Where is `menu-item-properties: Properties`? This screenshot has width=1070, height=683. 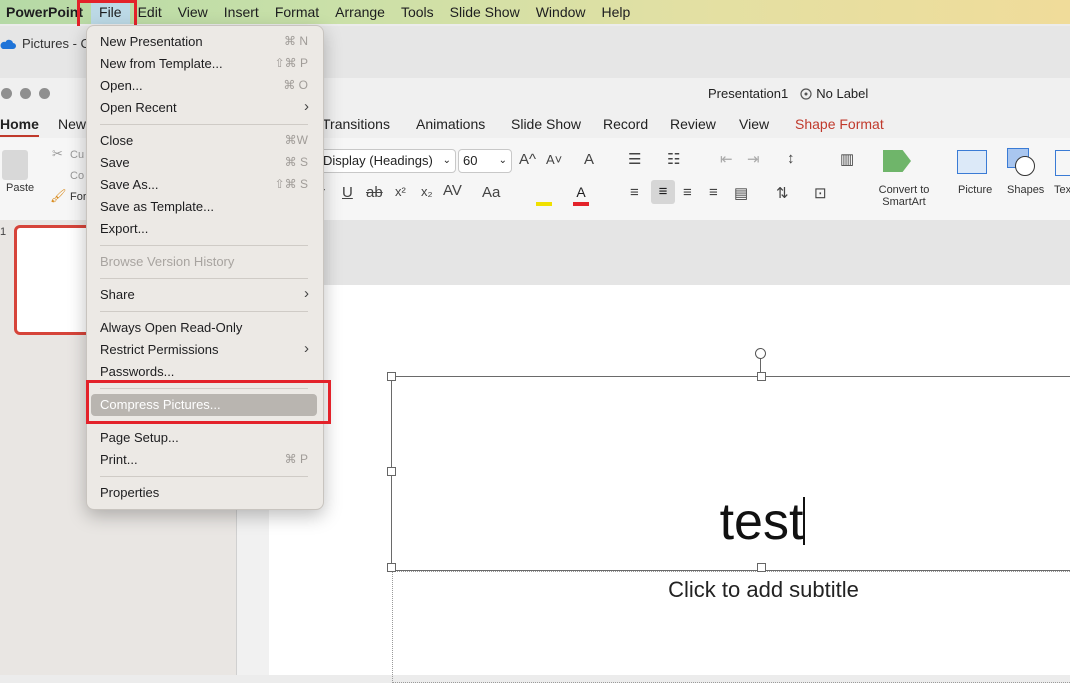
menu-item-properties: Properties is located at coordinates (205, 493).